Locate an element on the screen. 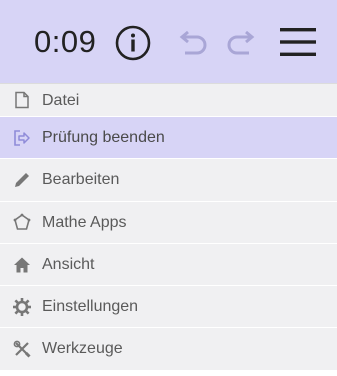 The image size is (337, 376). menu-item-label: Ansicht is located at coordinates (68, 264).